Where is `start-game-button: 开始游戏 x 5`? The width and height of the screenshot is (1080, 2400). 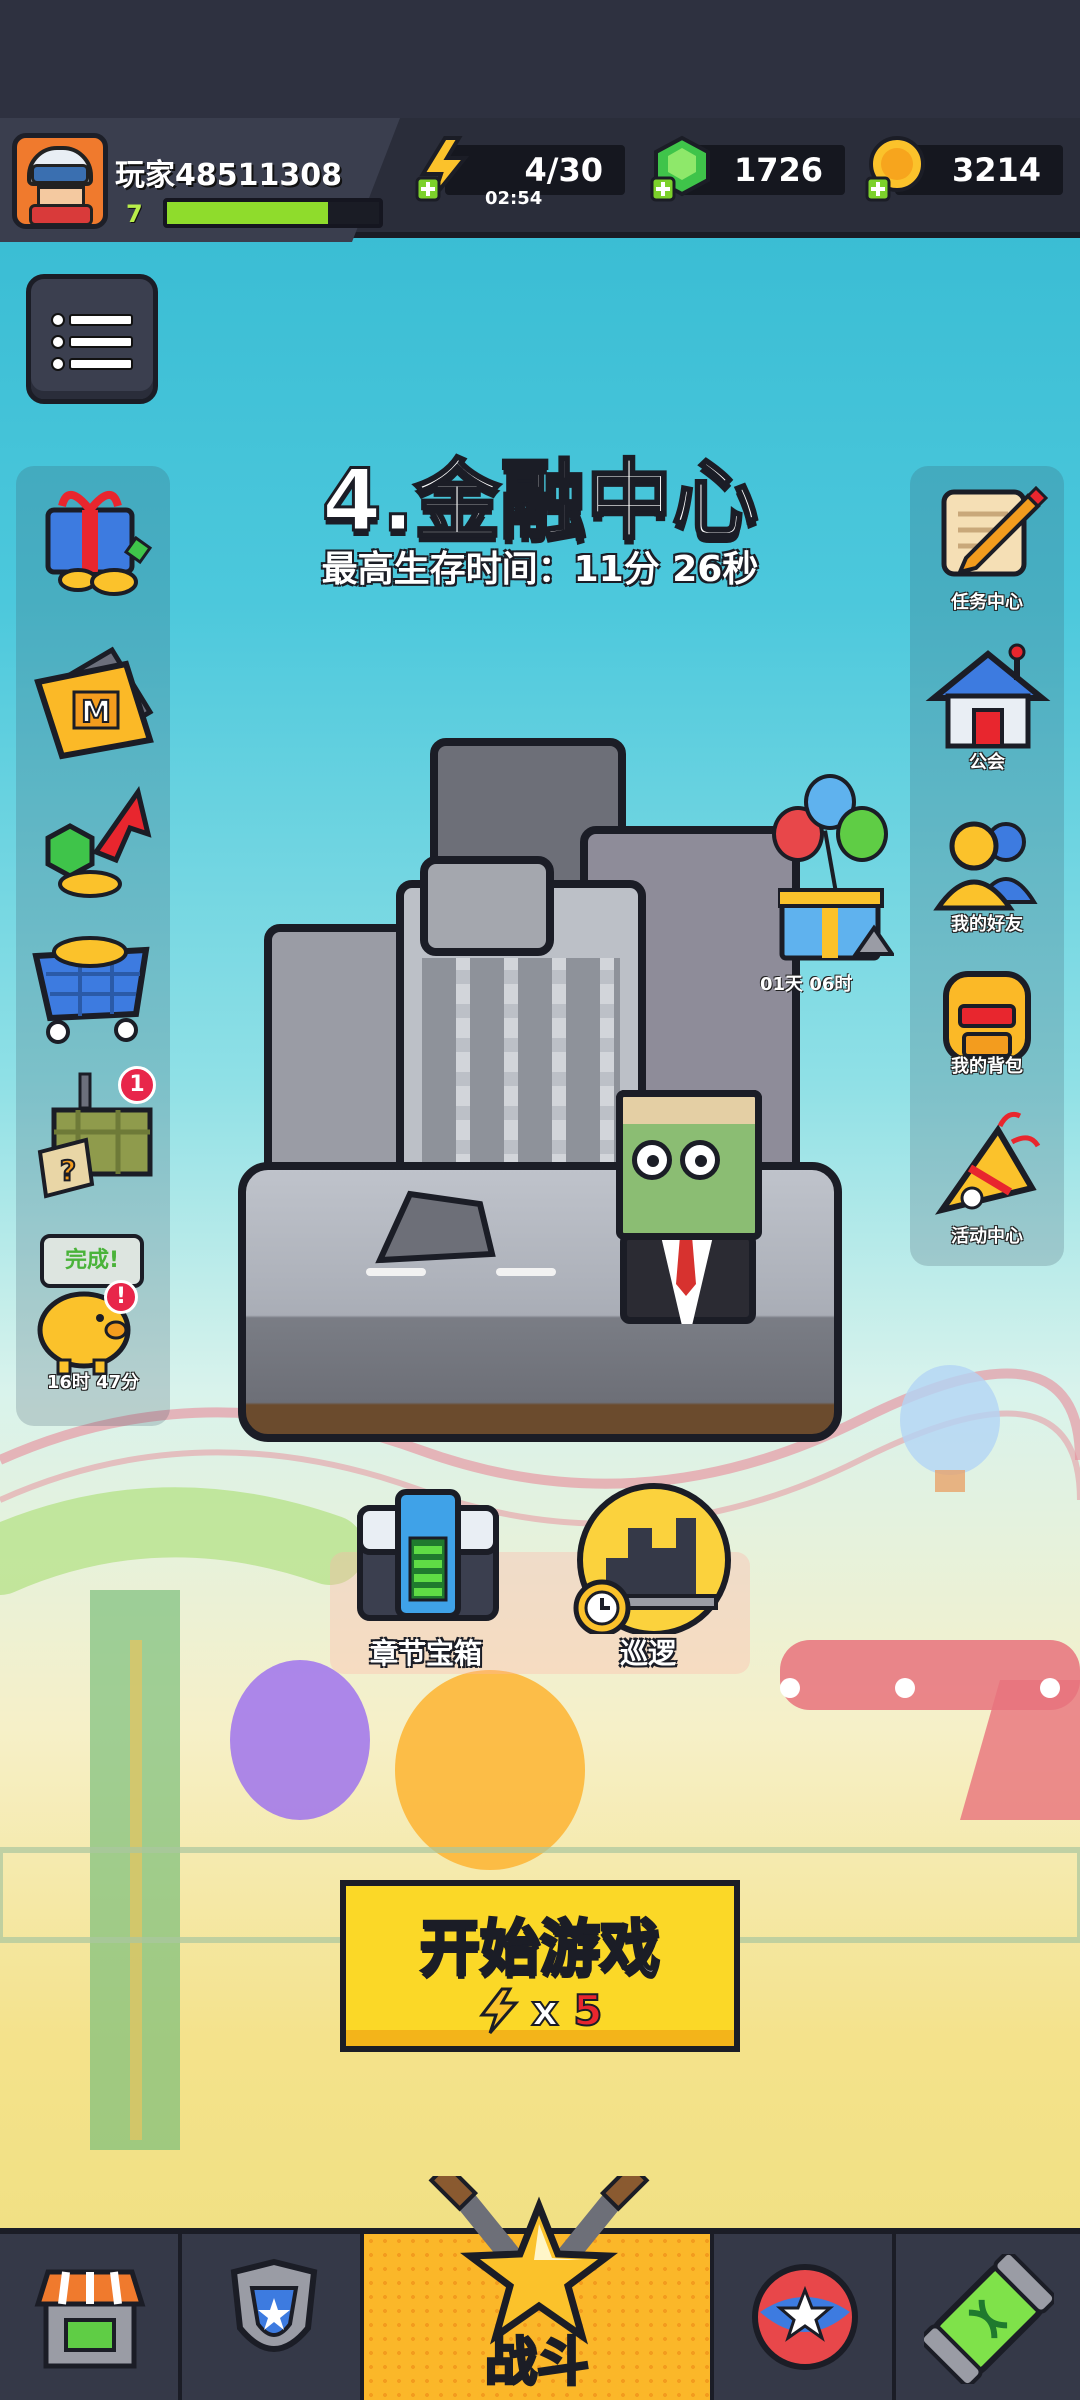 start-game-button: 开始游戏 x 5 is located at coordinates (540, 1966).